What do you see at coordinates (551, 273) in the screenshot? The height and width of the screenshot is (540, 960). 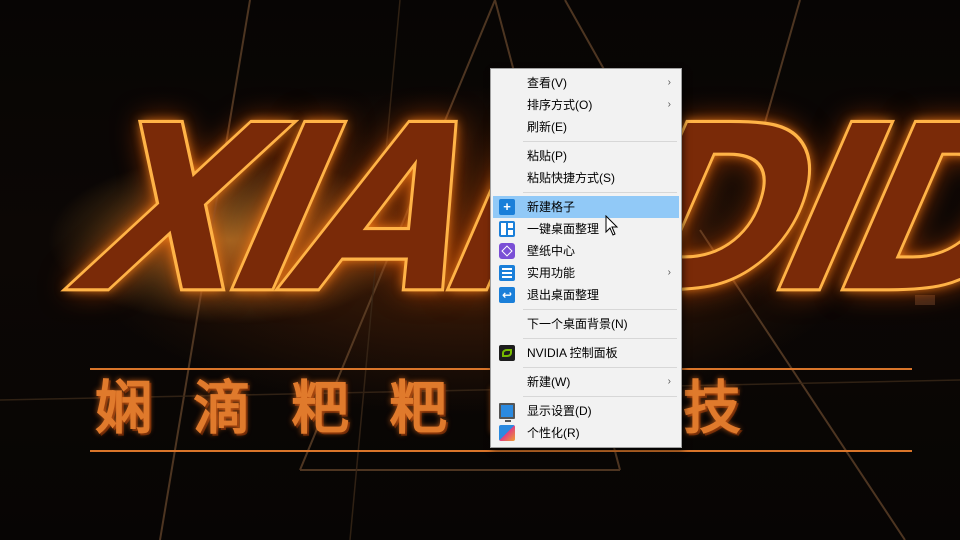 I see `menu-item-label: 实用功能` at bounding box center [551, 273].